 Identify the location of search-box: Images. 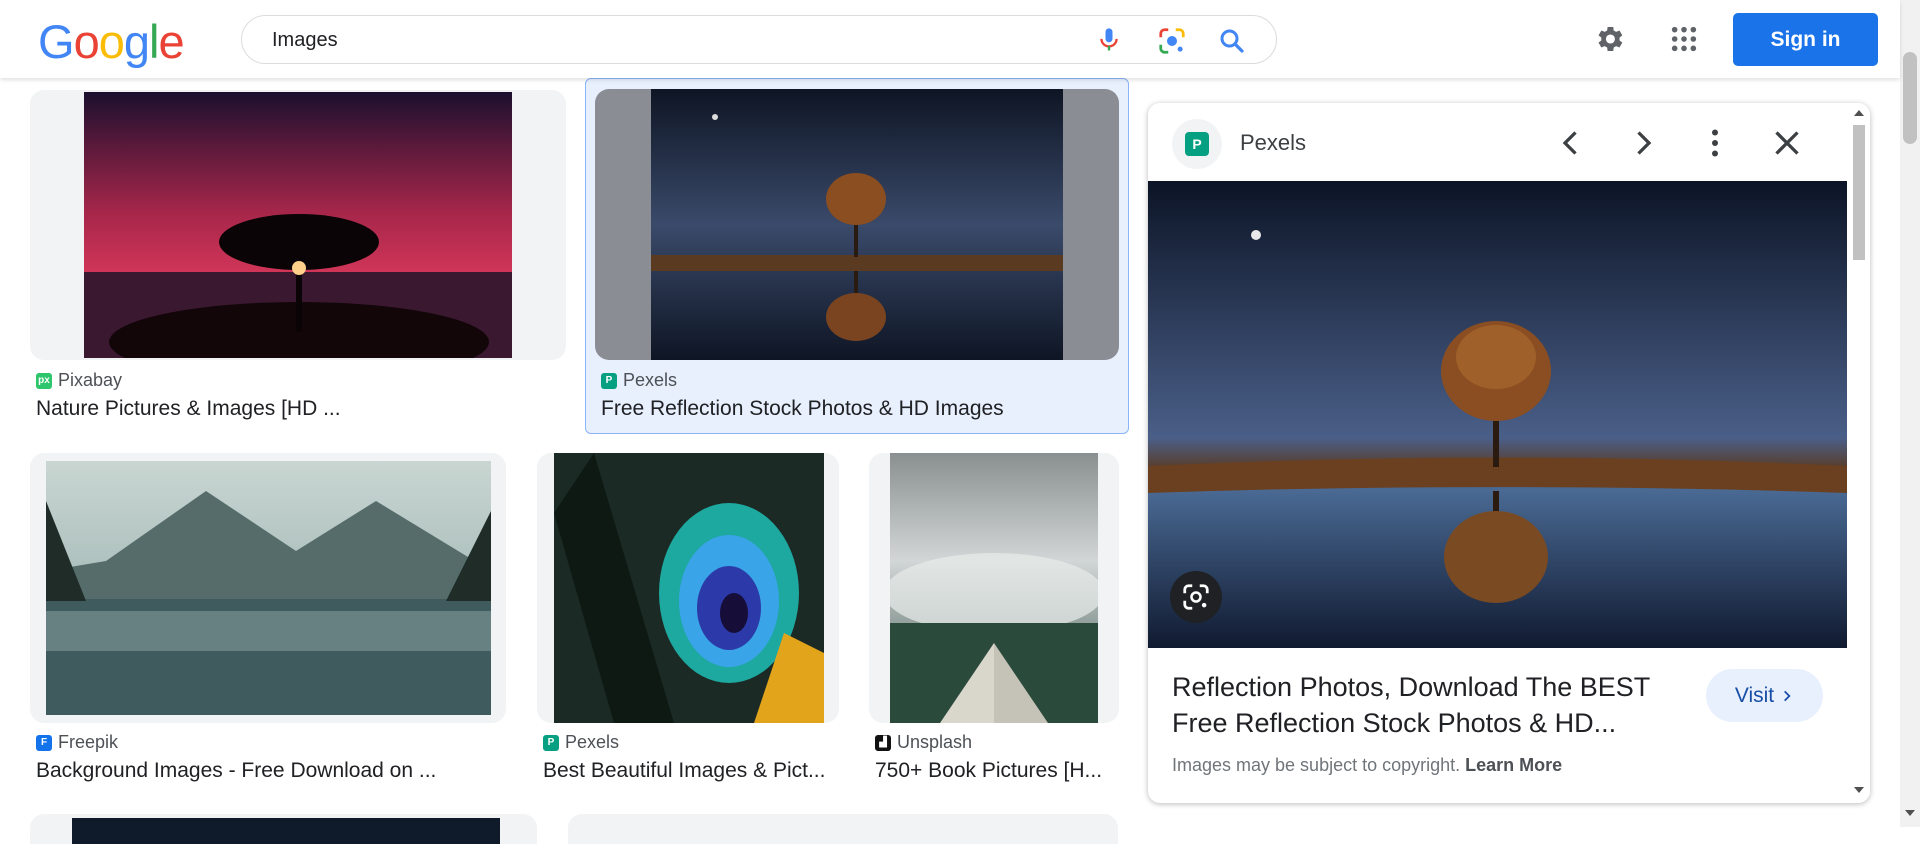
(759, 39).